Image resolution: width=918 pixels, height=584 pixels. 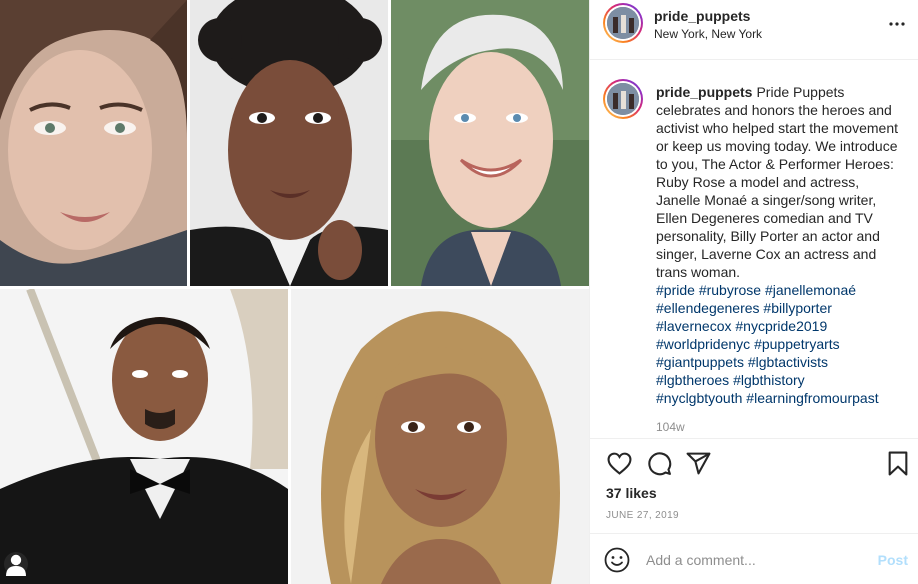 I want to click on caption-username: pride_puppets, so click(x=704, y=92).